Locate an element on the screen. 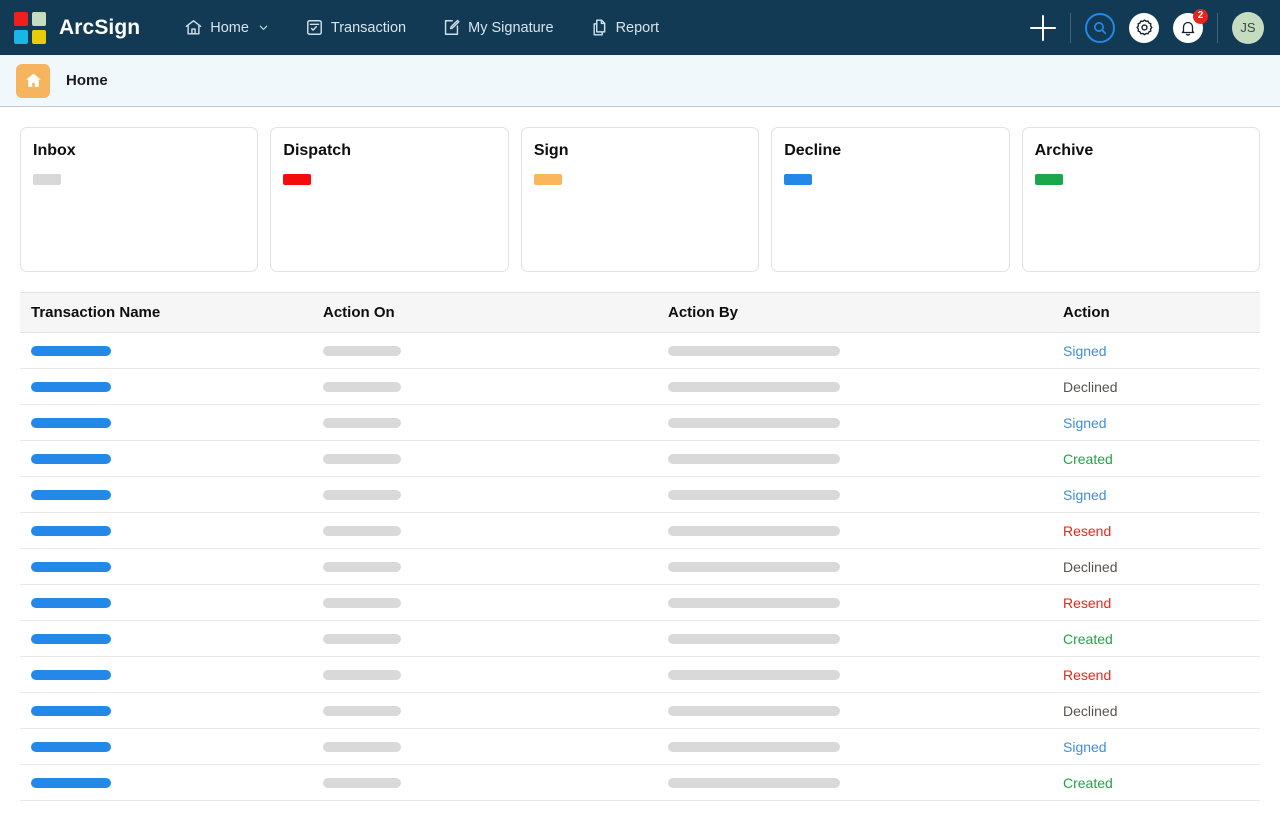  gear-icon is located at coordinates (1144, 27).